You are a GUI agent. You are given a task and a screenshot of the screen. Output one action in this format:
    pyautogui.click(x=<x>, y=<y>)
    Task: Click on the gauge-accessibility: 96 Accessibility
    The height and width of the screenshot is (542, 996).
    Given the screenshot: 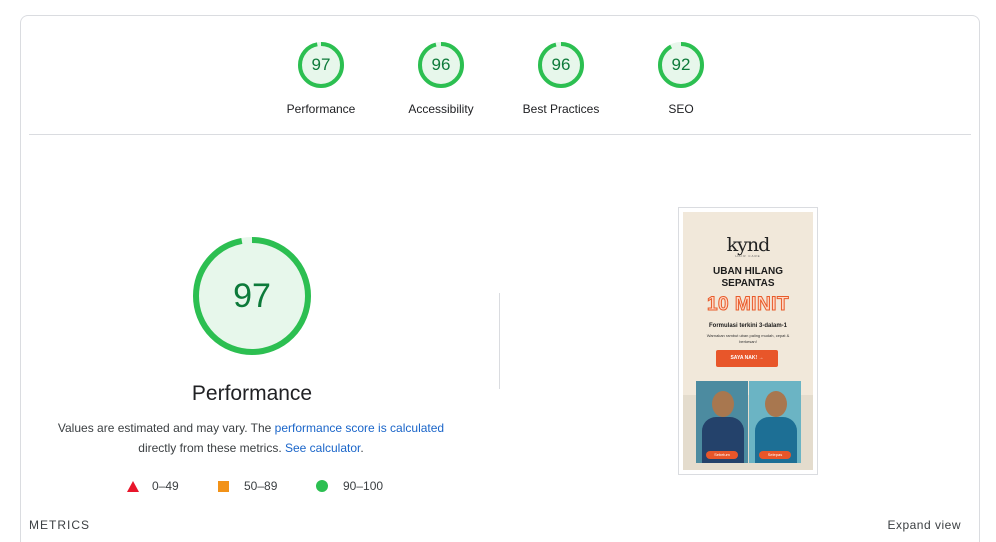 What is the action you would take?
    pyautogui.click(x=441, y=78)
    